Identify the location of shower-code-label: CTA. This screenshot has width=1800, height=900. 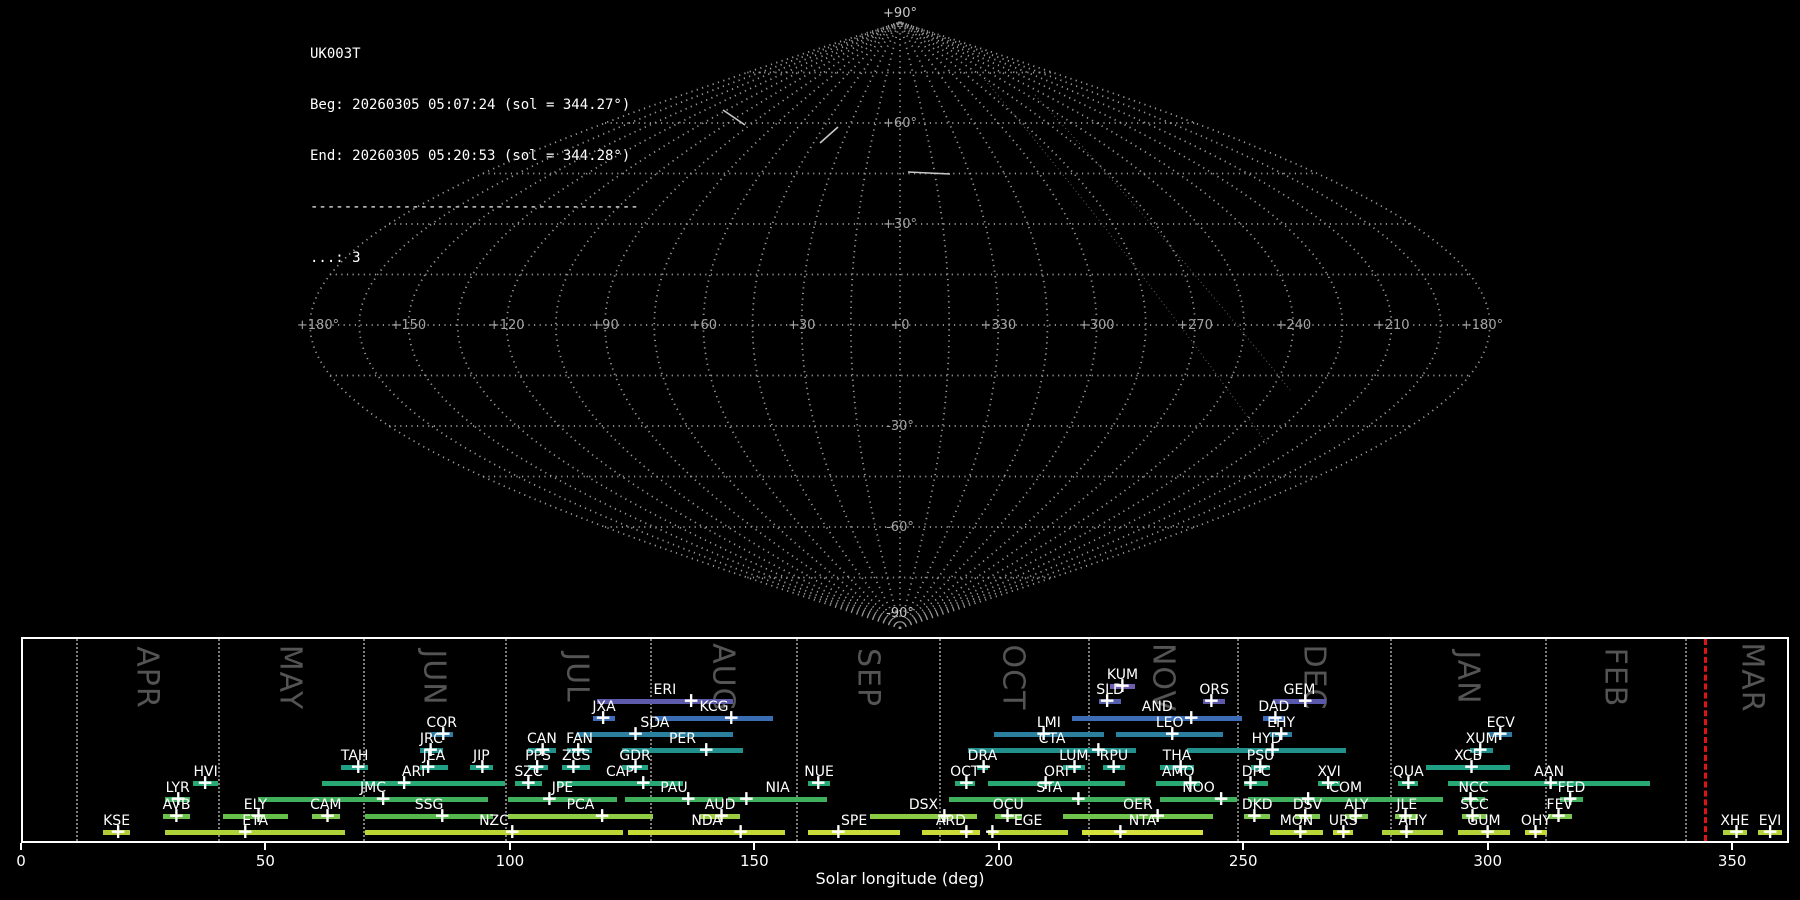
(1052, 739).